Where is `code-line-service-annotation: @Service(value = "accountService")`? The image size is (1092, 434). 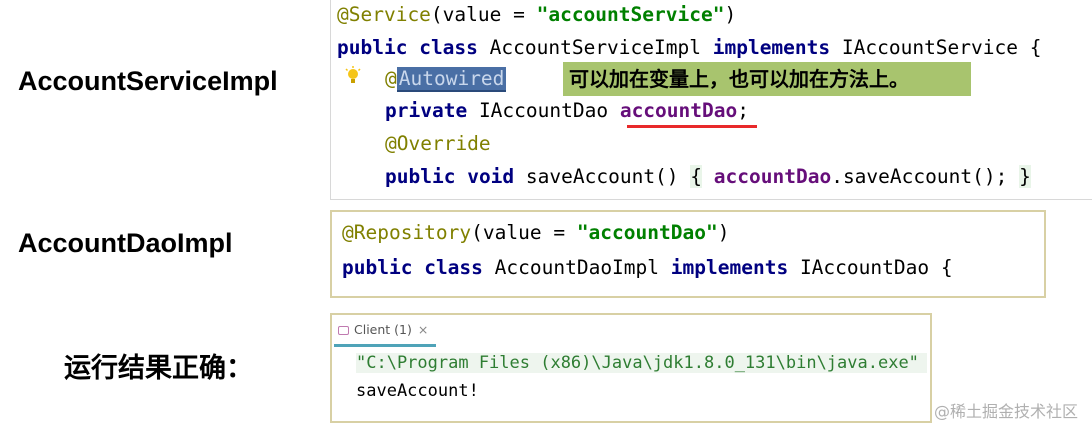
code-line-service-annotation: @Service(value = "accountService") is located at coordinates (536, 15).